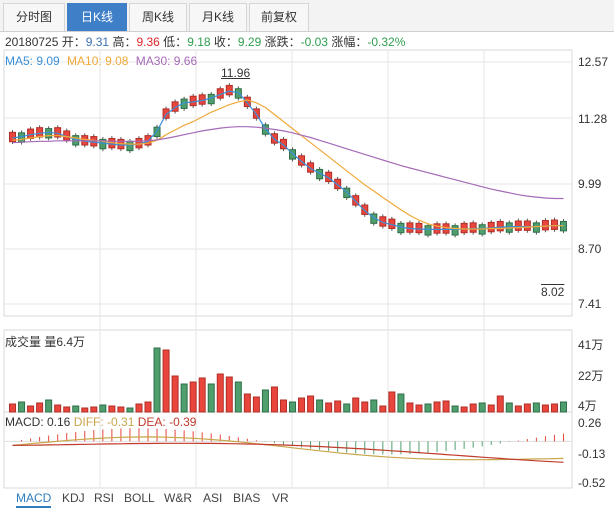 The height and width of the screenshot is (509, 614). What do you see at coordinates (139, 498) in the screenshot?
I see `indicator-tab-boll: BOLL` at bounding box center [139, 498].